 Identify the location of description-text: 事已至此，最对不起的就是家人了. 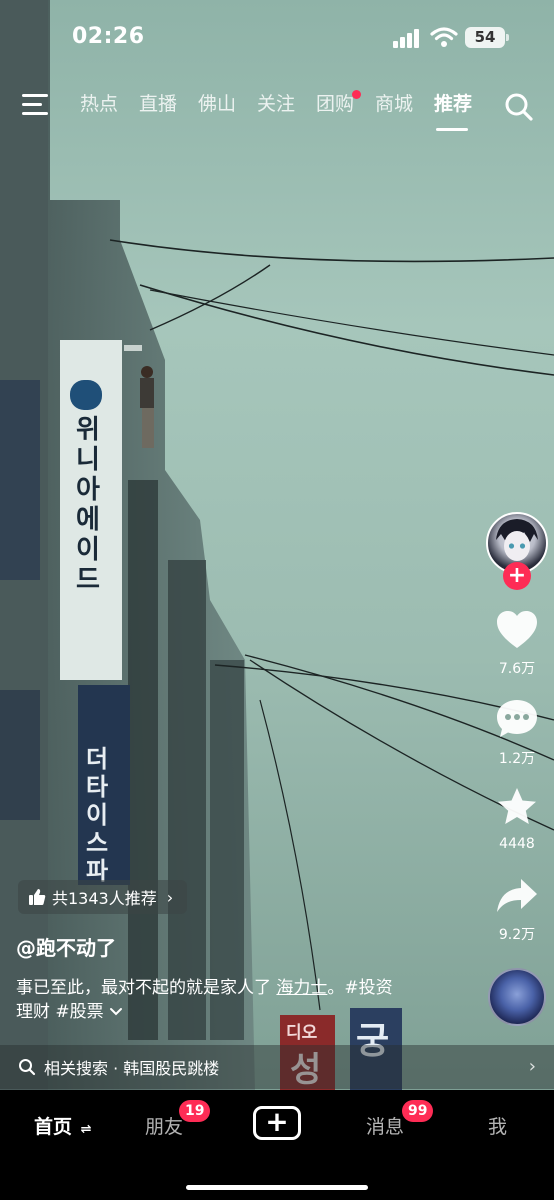
(146, 988).